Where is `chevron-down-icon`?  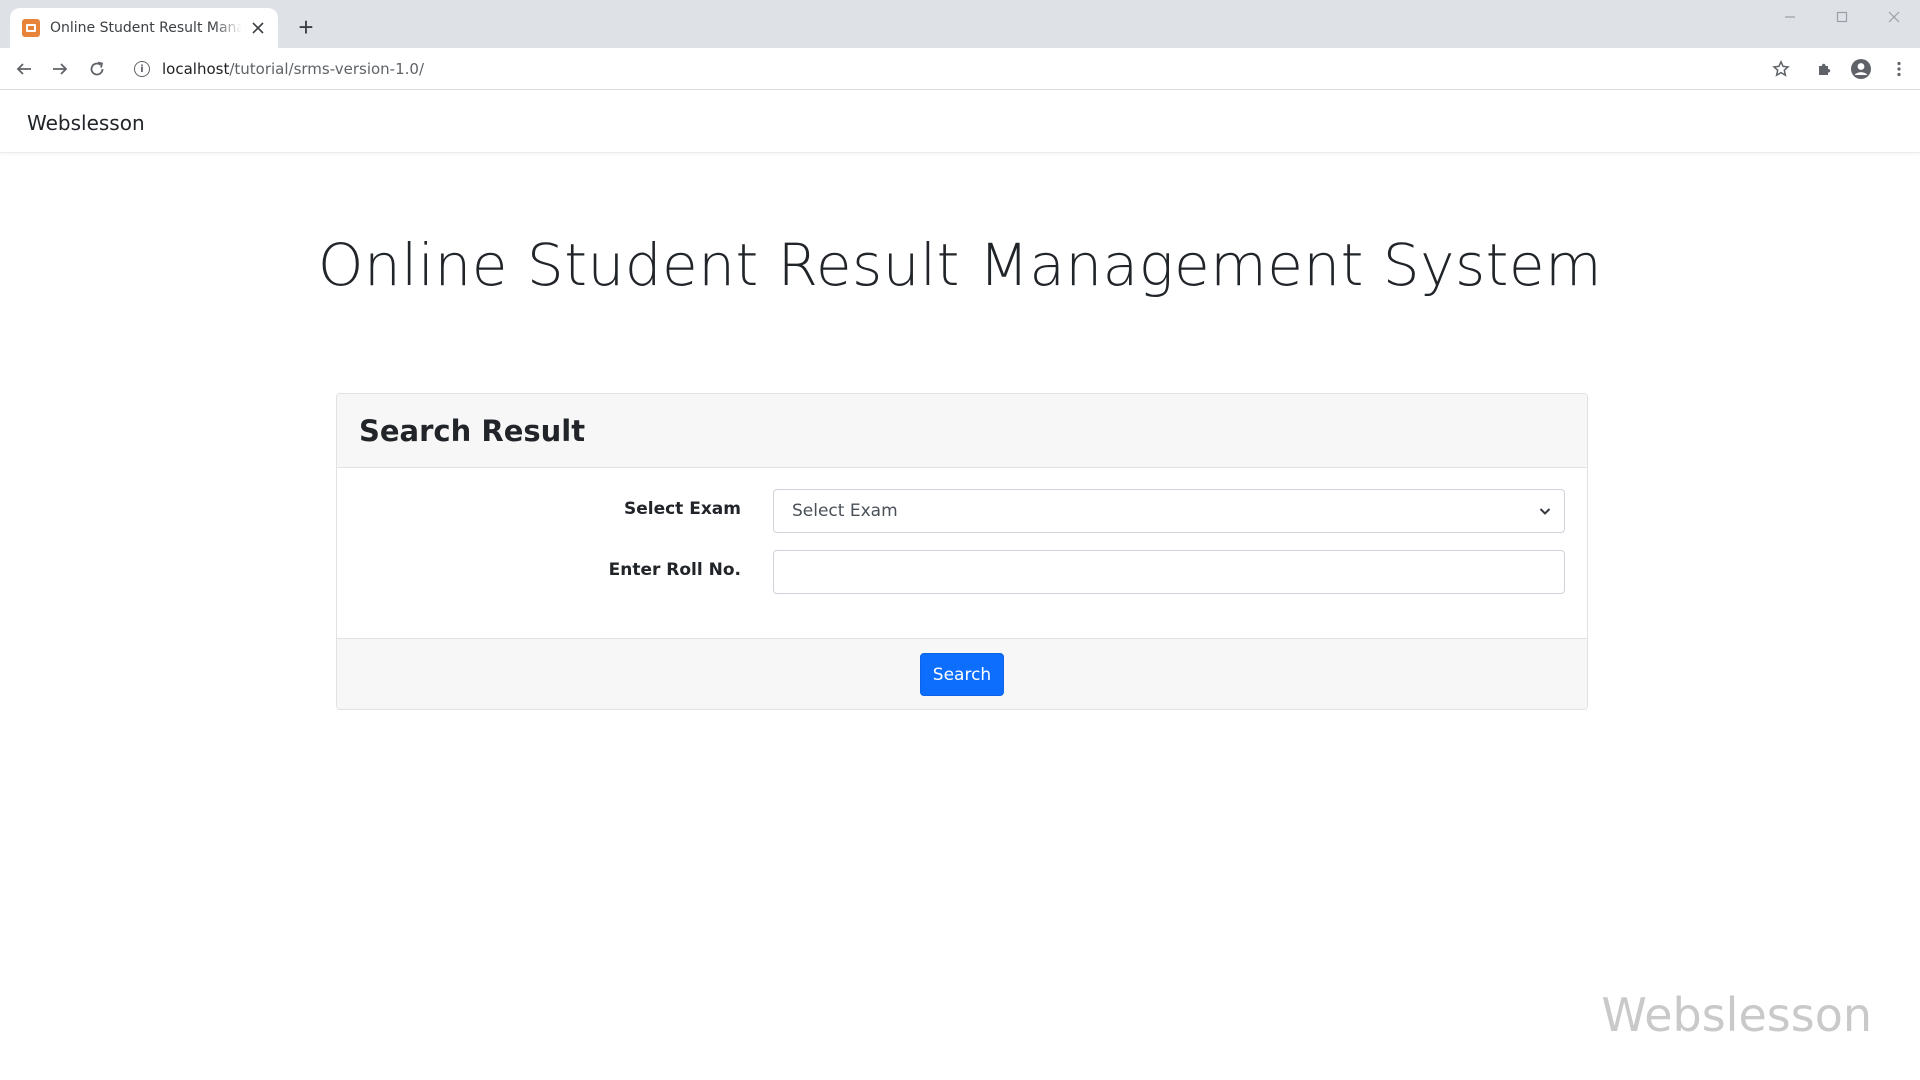 chevron-down-icon is located at coordinates (1545, 511).